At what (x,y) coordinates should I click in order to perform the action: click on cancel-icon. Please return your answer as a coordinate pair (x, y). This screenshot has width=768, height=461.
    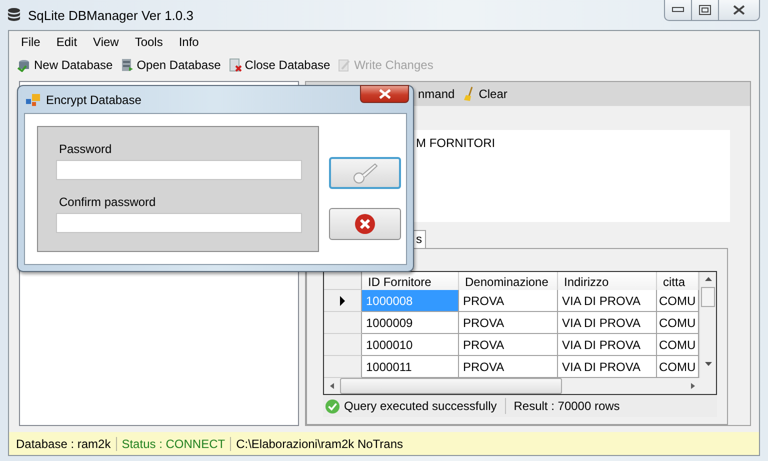
    Looking at the image, I should click on (365, 224).